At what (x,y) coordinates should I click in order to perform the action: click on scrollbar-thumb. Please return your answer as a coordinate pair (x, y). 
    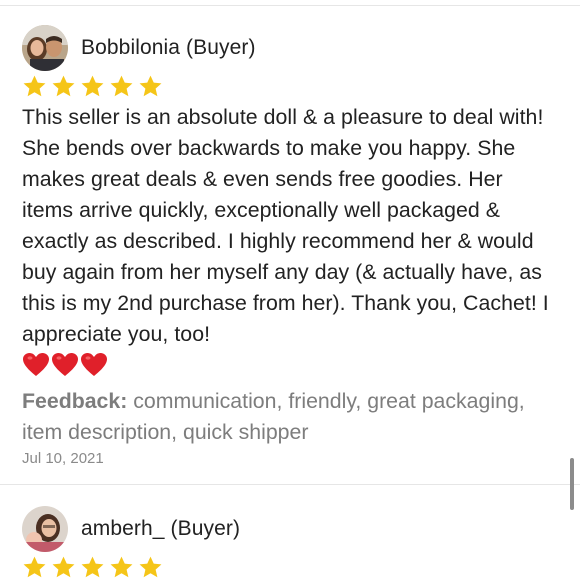
    Looking at the image, I should click on (572, 484).